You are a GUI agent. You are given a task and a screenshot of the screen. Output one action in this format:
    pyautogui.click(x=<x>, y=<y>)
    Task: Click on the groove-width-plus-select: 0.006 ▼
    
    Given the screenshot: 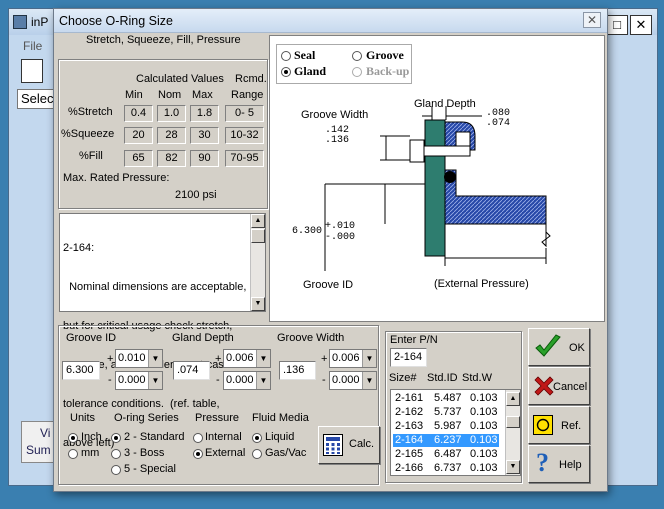 What is the action you would take?
    pyautogui.click(x=353, y=358)
    